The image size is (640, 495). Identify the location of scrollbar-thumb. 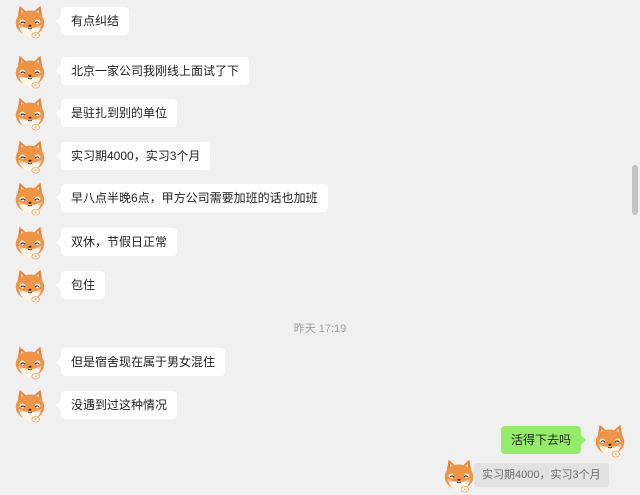
(635, 190).